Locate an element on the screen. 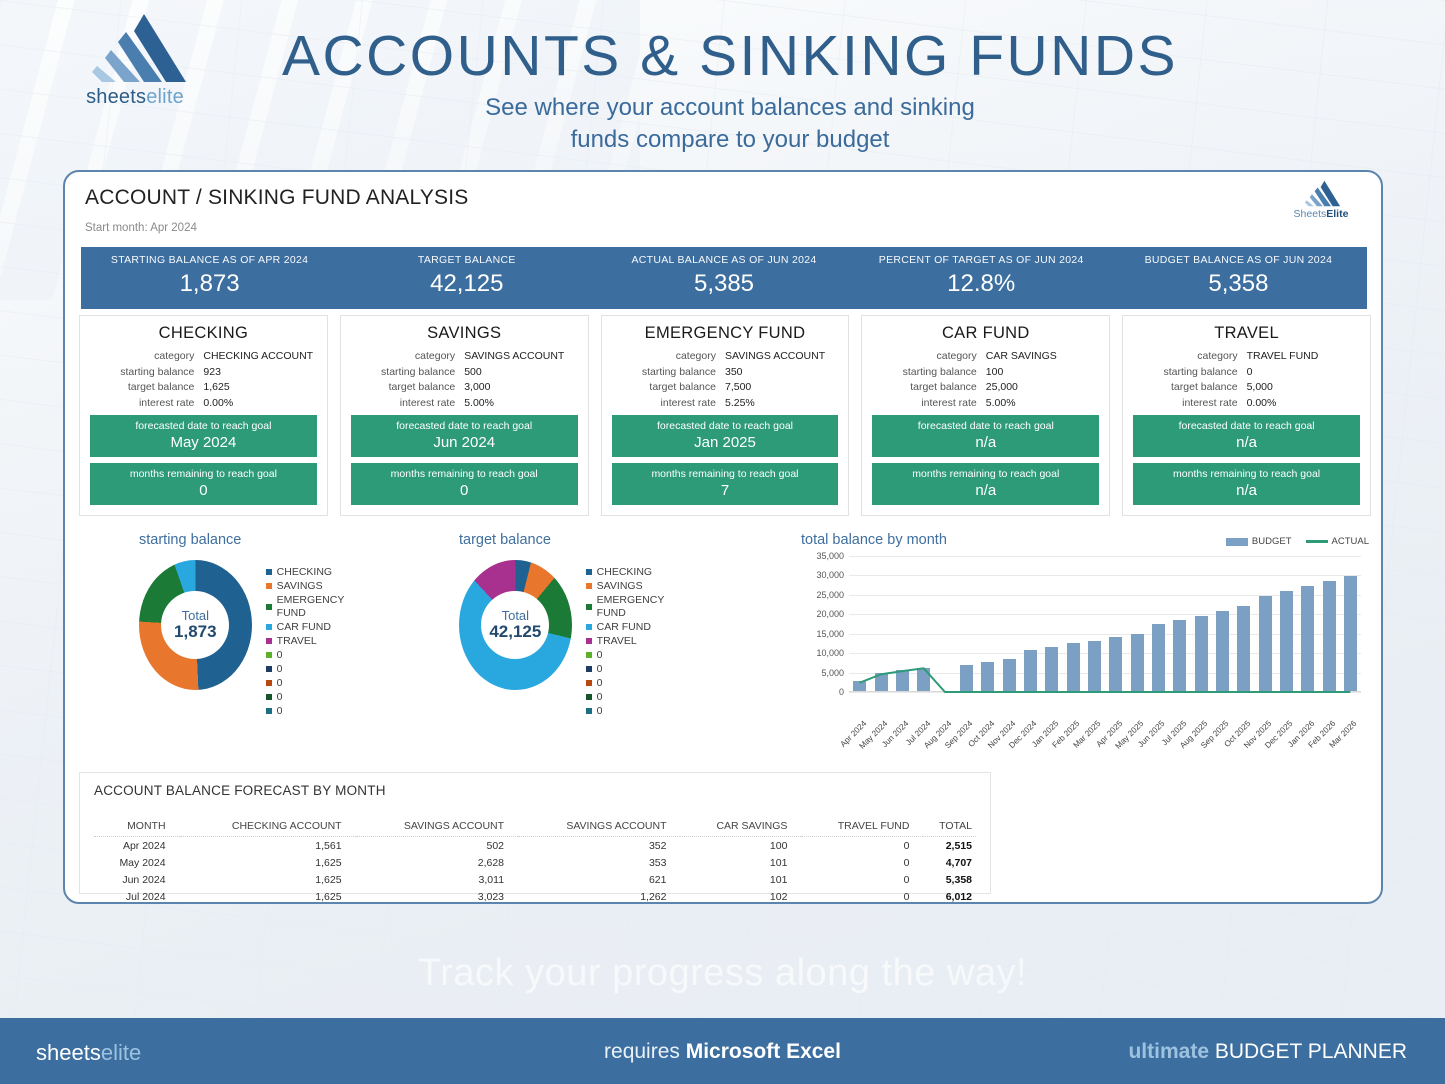 The image size is (1445, 1084). kpi-value: 5,358 is located at coordinates (1238, 283).